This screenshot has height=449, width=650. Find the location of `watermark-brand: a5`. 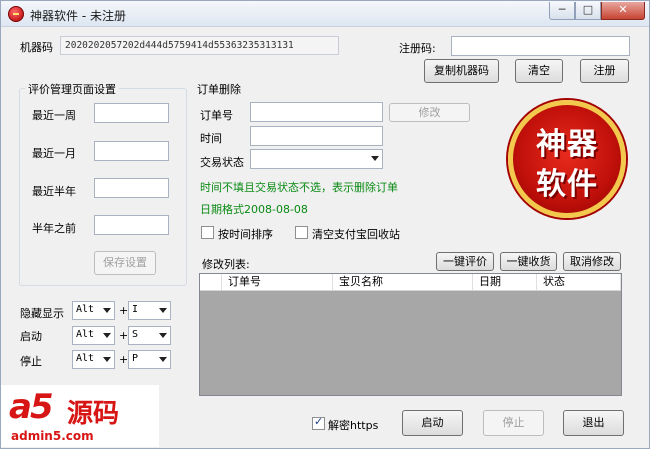

watermark-brand: a5 is located at coordinates (31, 407).